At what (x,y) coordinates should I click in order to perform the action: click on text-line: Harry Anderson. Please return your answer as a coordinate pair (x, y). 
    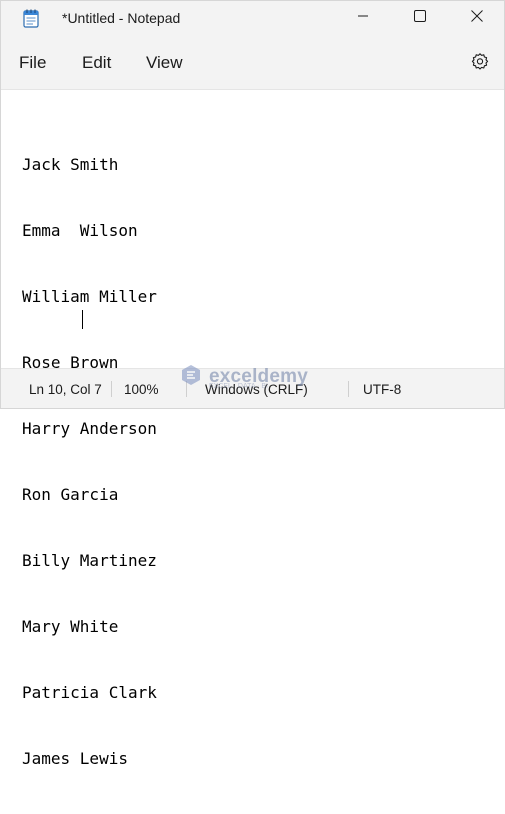
    Looking at the image, I should click on (89, 428).